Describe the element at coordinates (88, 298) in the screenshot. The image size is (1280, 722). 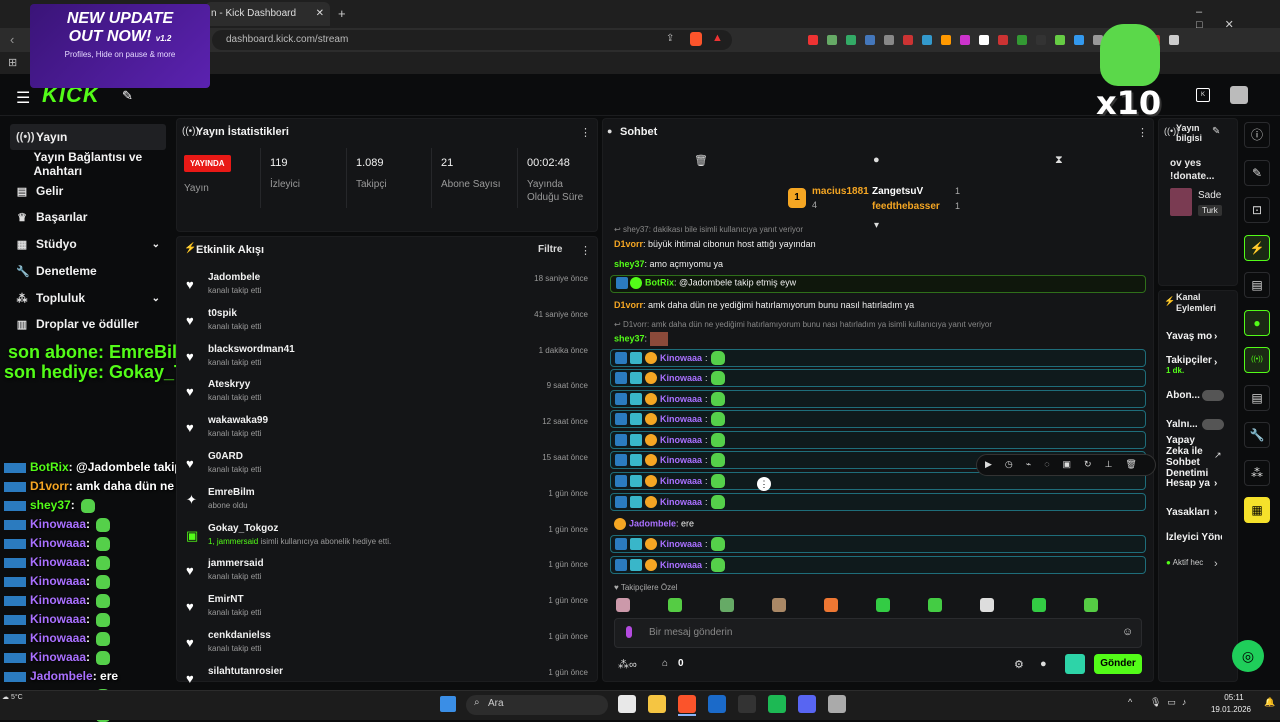
I see `sidebar-item-6: ⁂ Topluluk ⌄` at that location.